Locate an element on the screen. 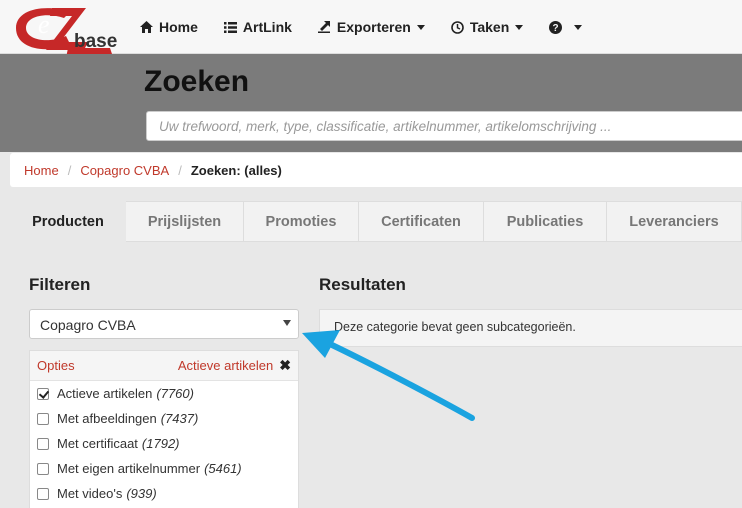  nav-exporteren-label: Exporteren is located at coordinates (373, 27).